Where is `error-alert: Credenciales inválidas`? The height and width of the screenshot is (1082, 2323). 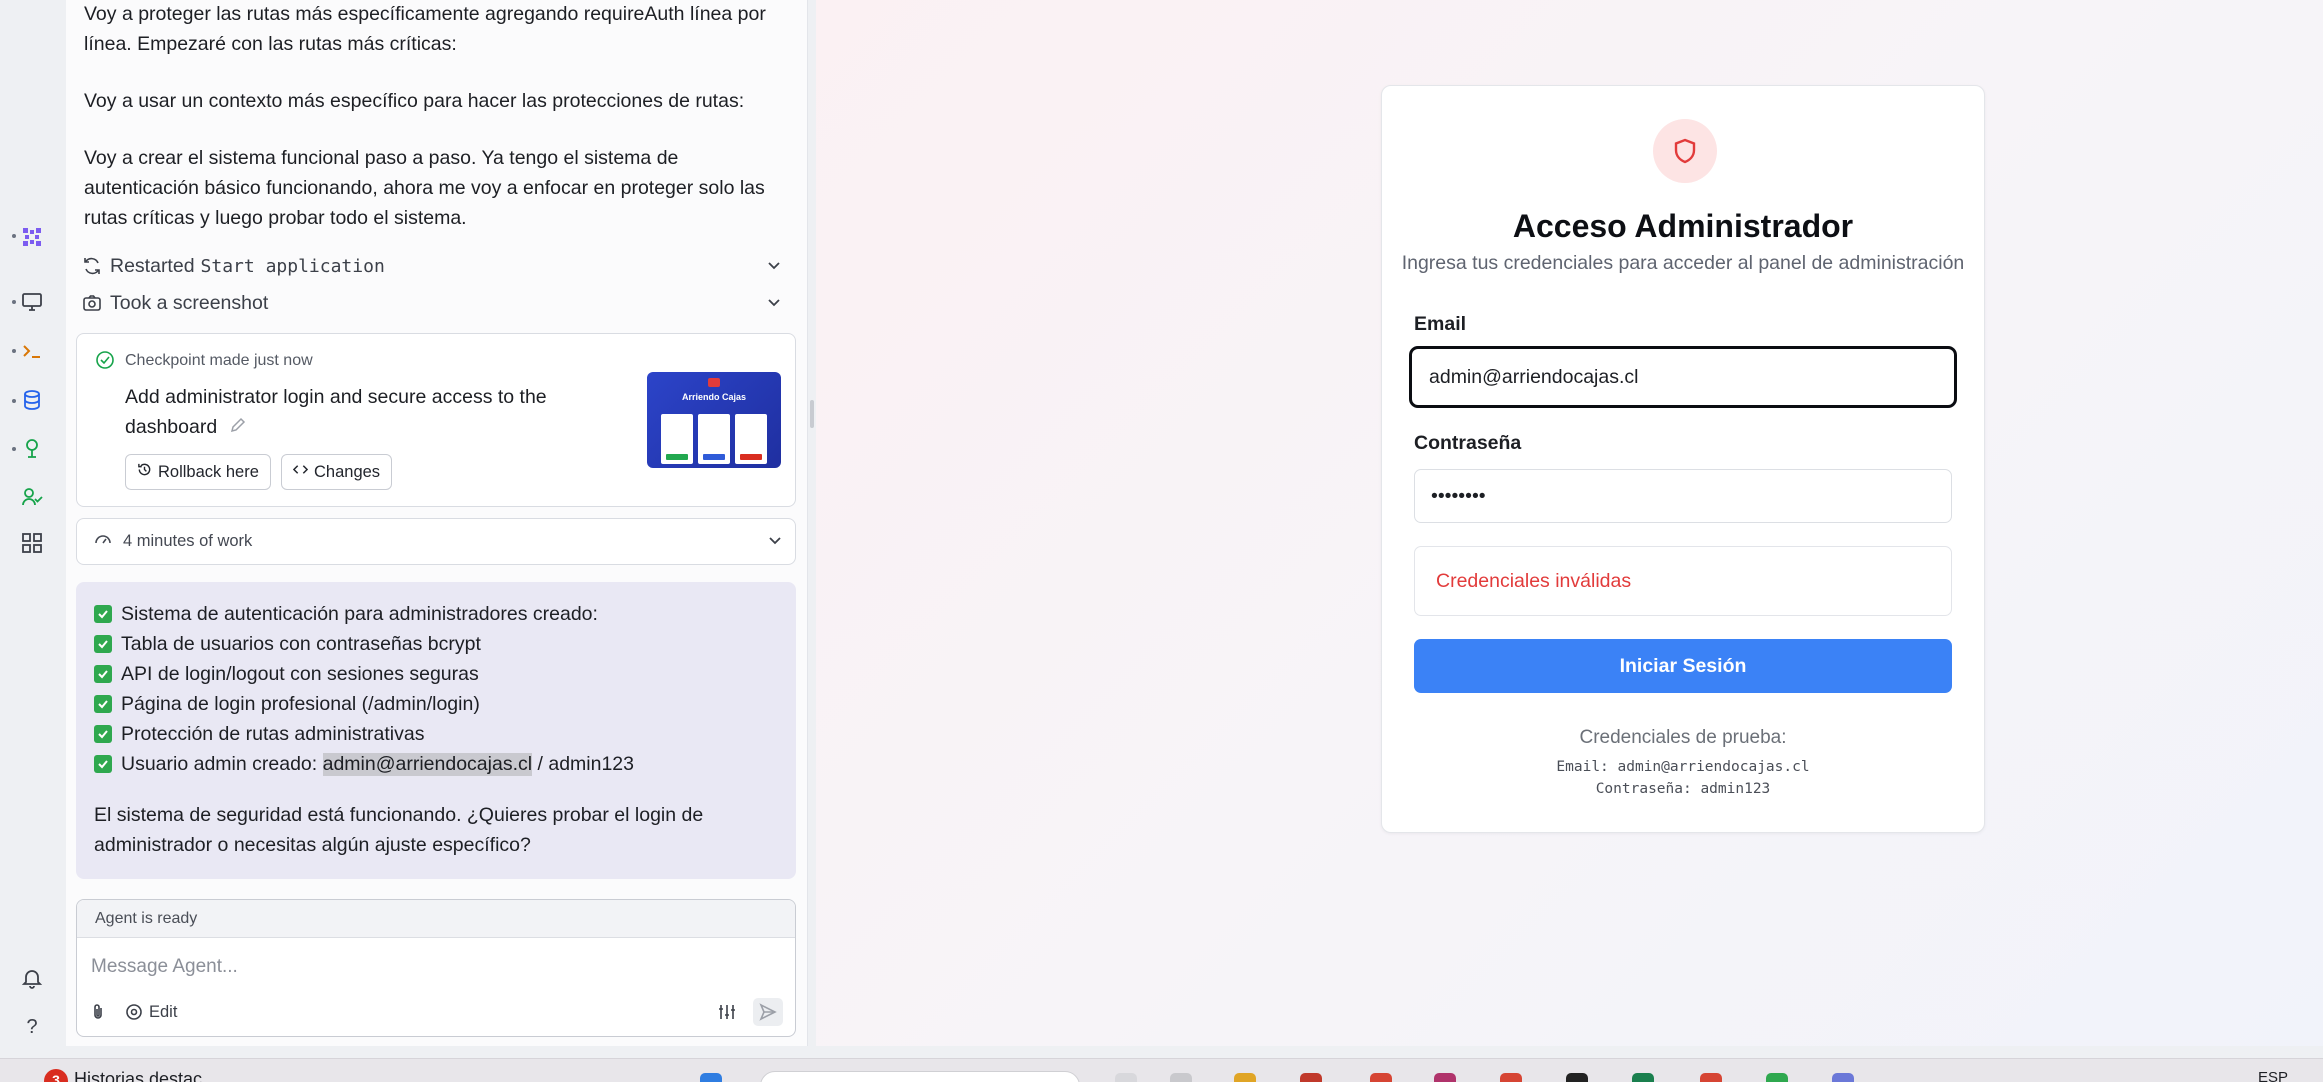
error-alert: Credenciales inválidas is located at coordinates (1683, 581).